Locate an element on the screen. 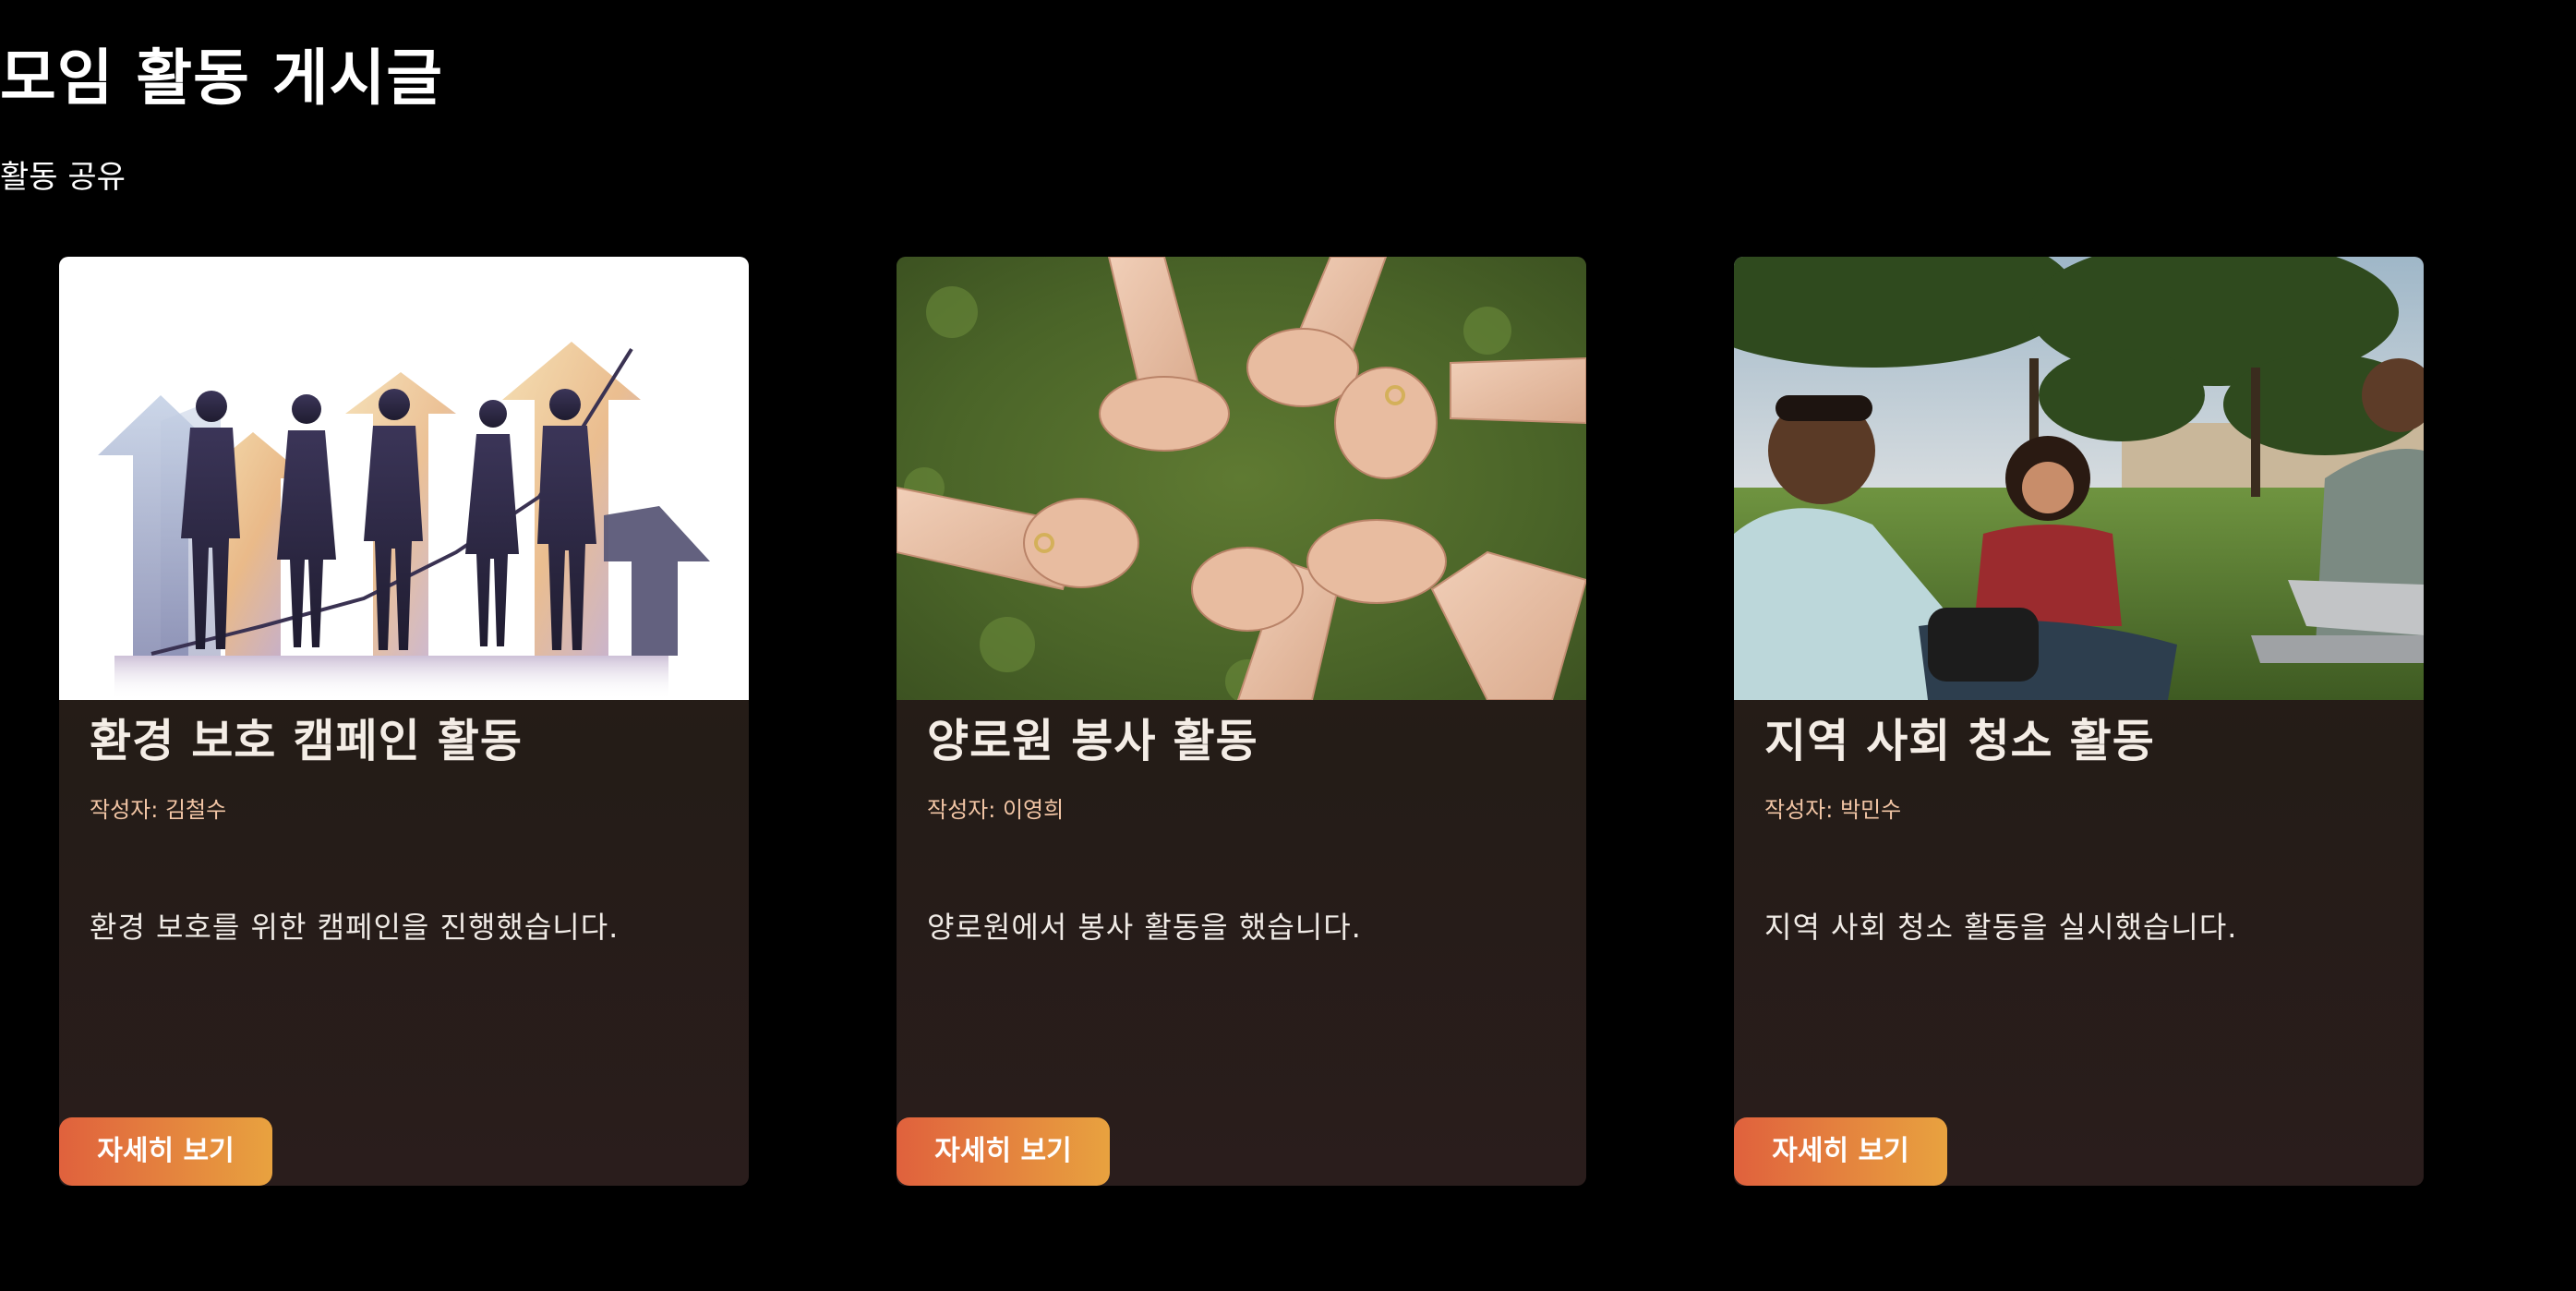 The width and height of the screenshot is (2576, 1291). card-author: 작성자: 이영희 is located at coordinates (996, 810).